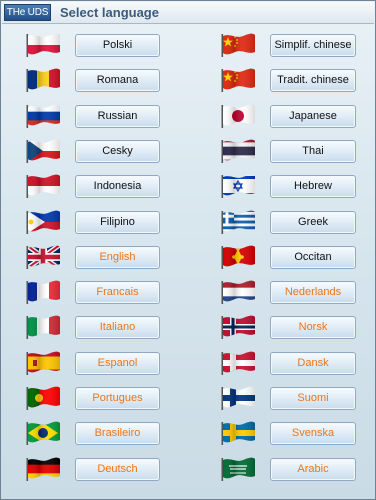 This screenshot has height=500, width=376. What do you see at coordinates (188, 397) in the screenshot?
I see `language-row: Suomi` at bounding box center [188, 397].